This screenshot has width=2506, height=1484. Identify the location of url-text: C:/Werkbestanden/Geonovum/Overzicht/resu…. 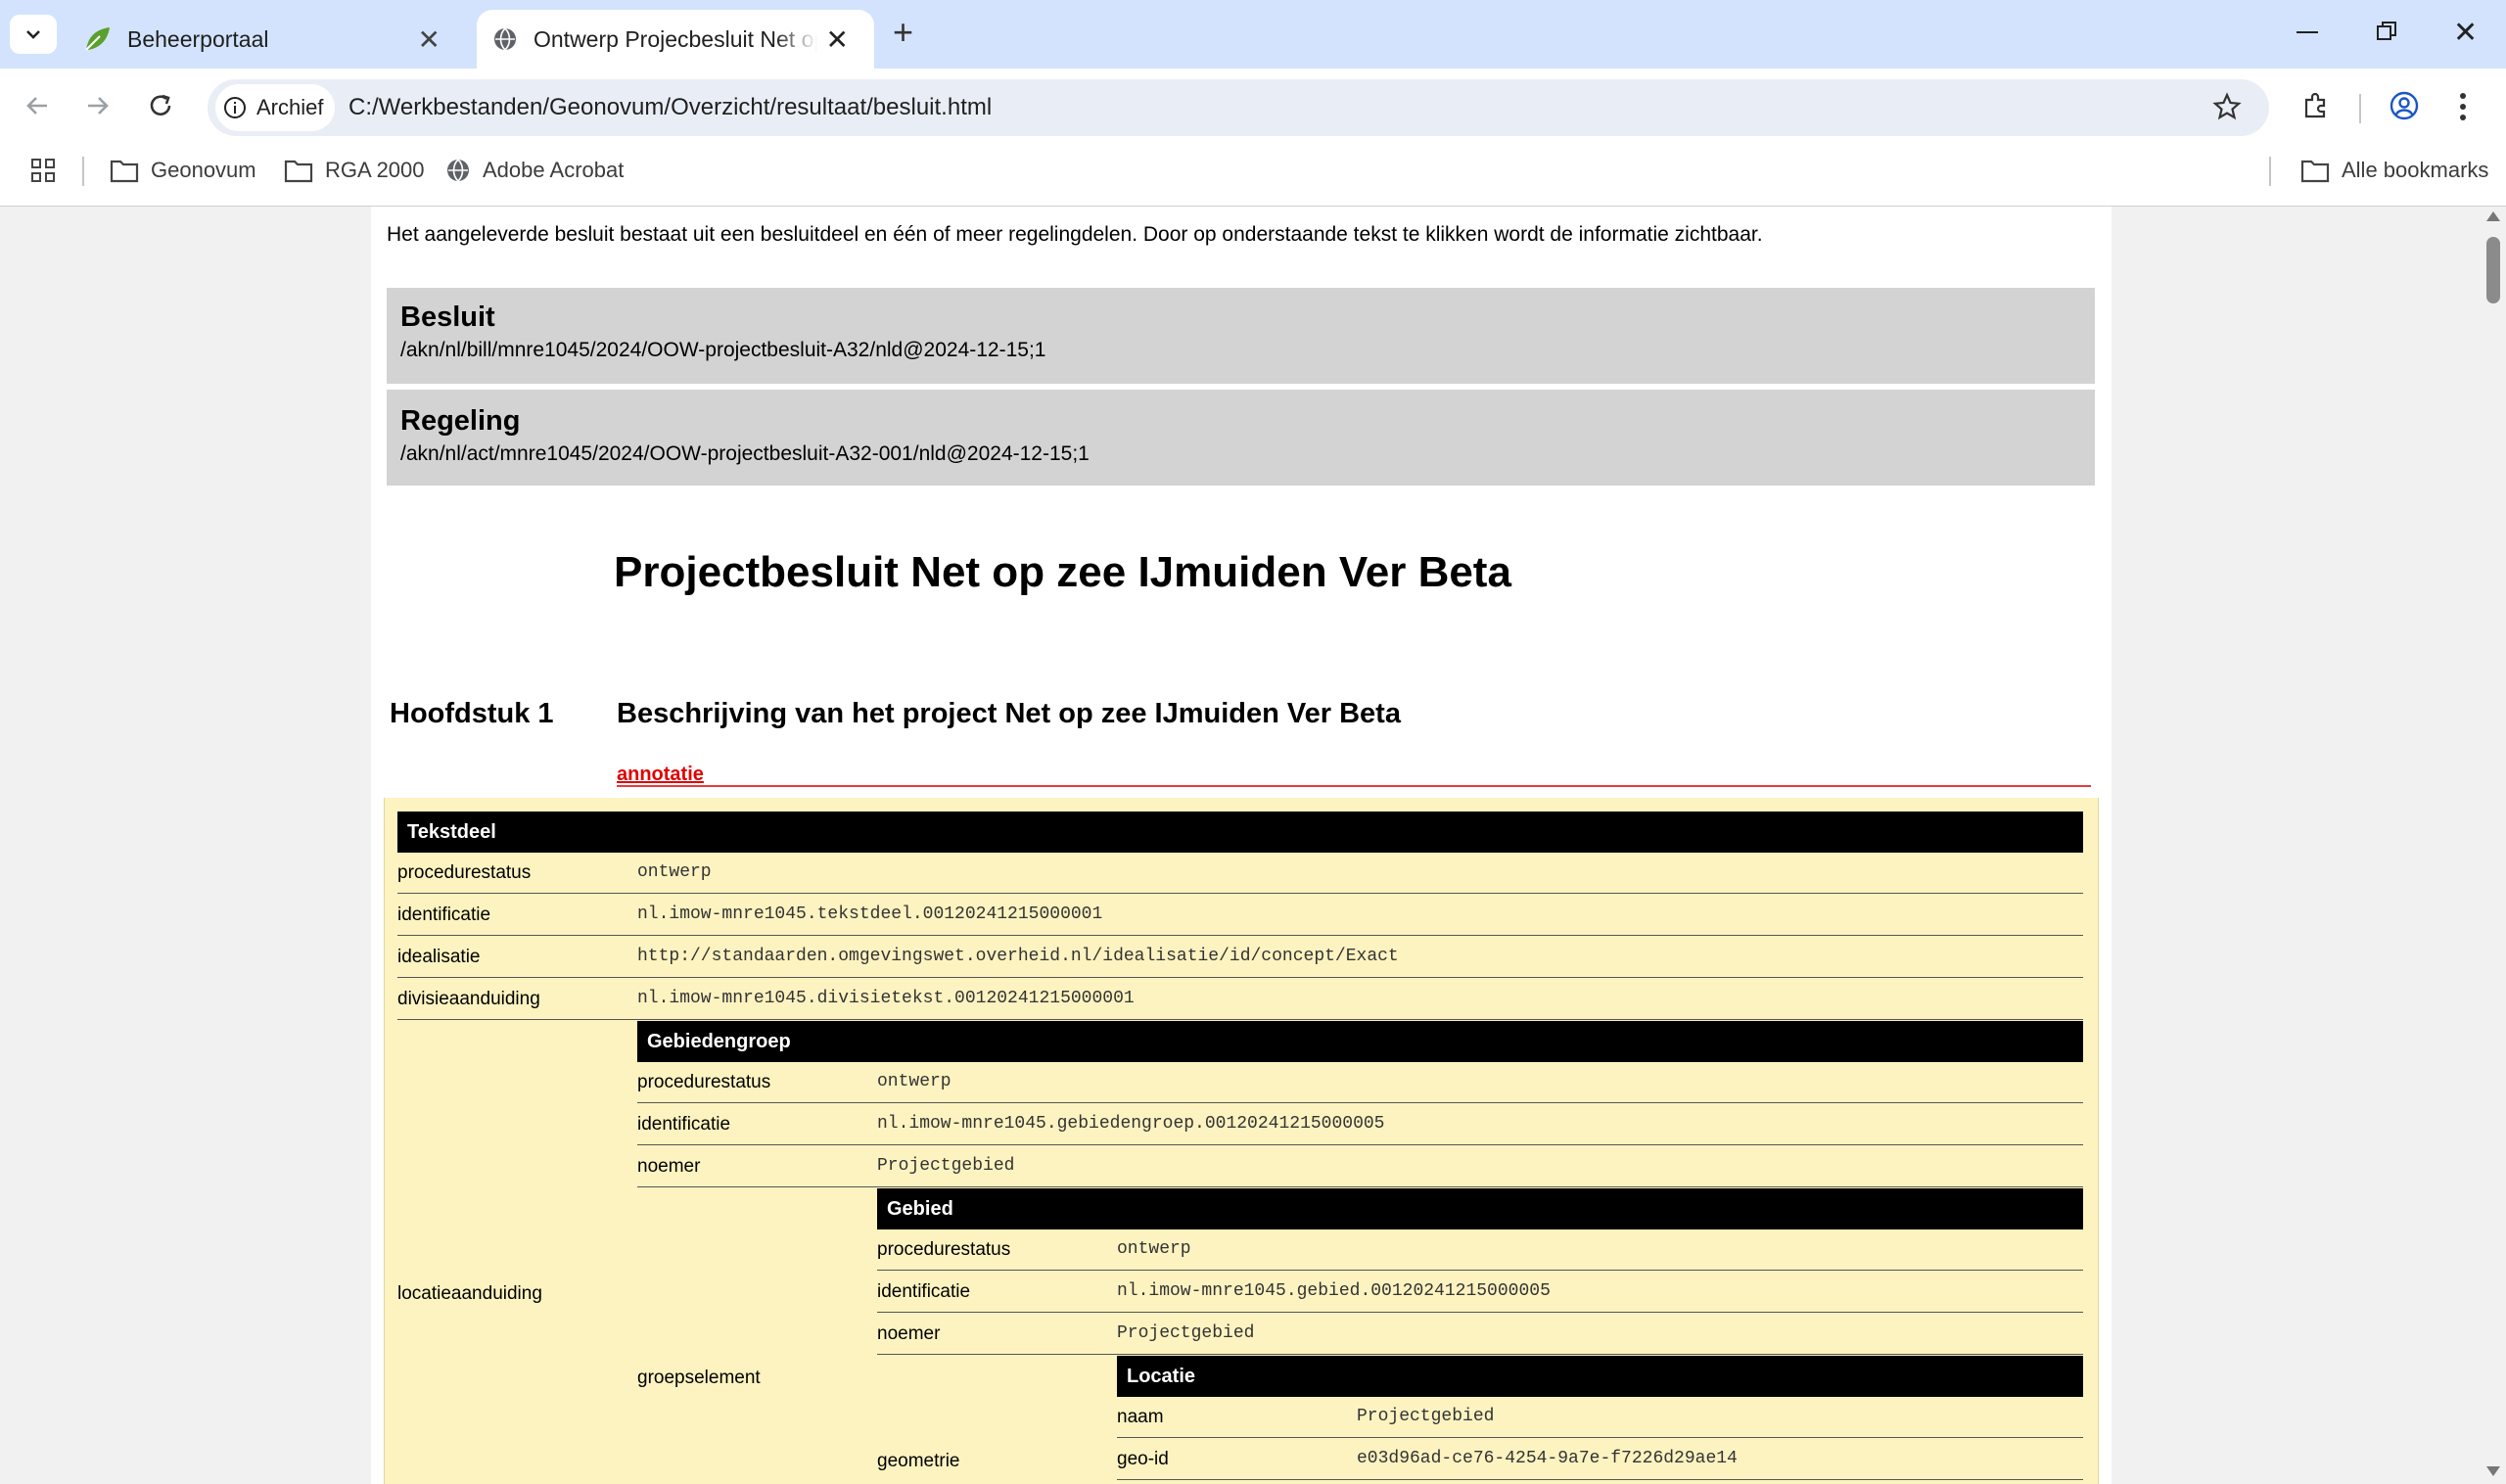
(670, 107).